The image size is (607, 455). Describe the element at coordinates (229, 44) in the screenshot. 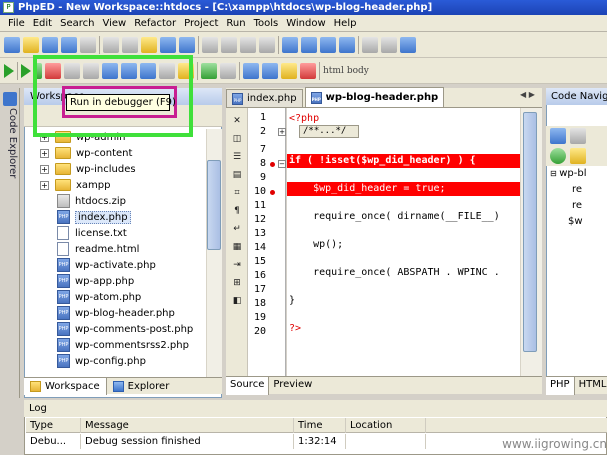

I see `find-next-icon` at that location.